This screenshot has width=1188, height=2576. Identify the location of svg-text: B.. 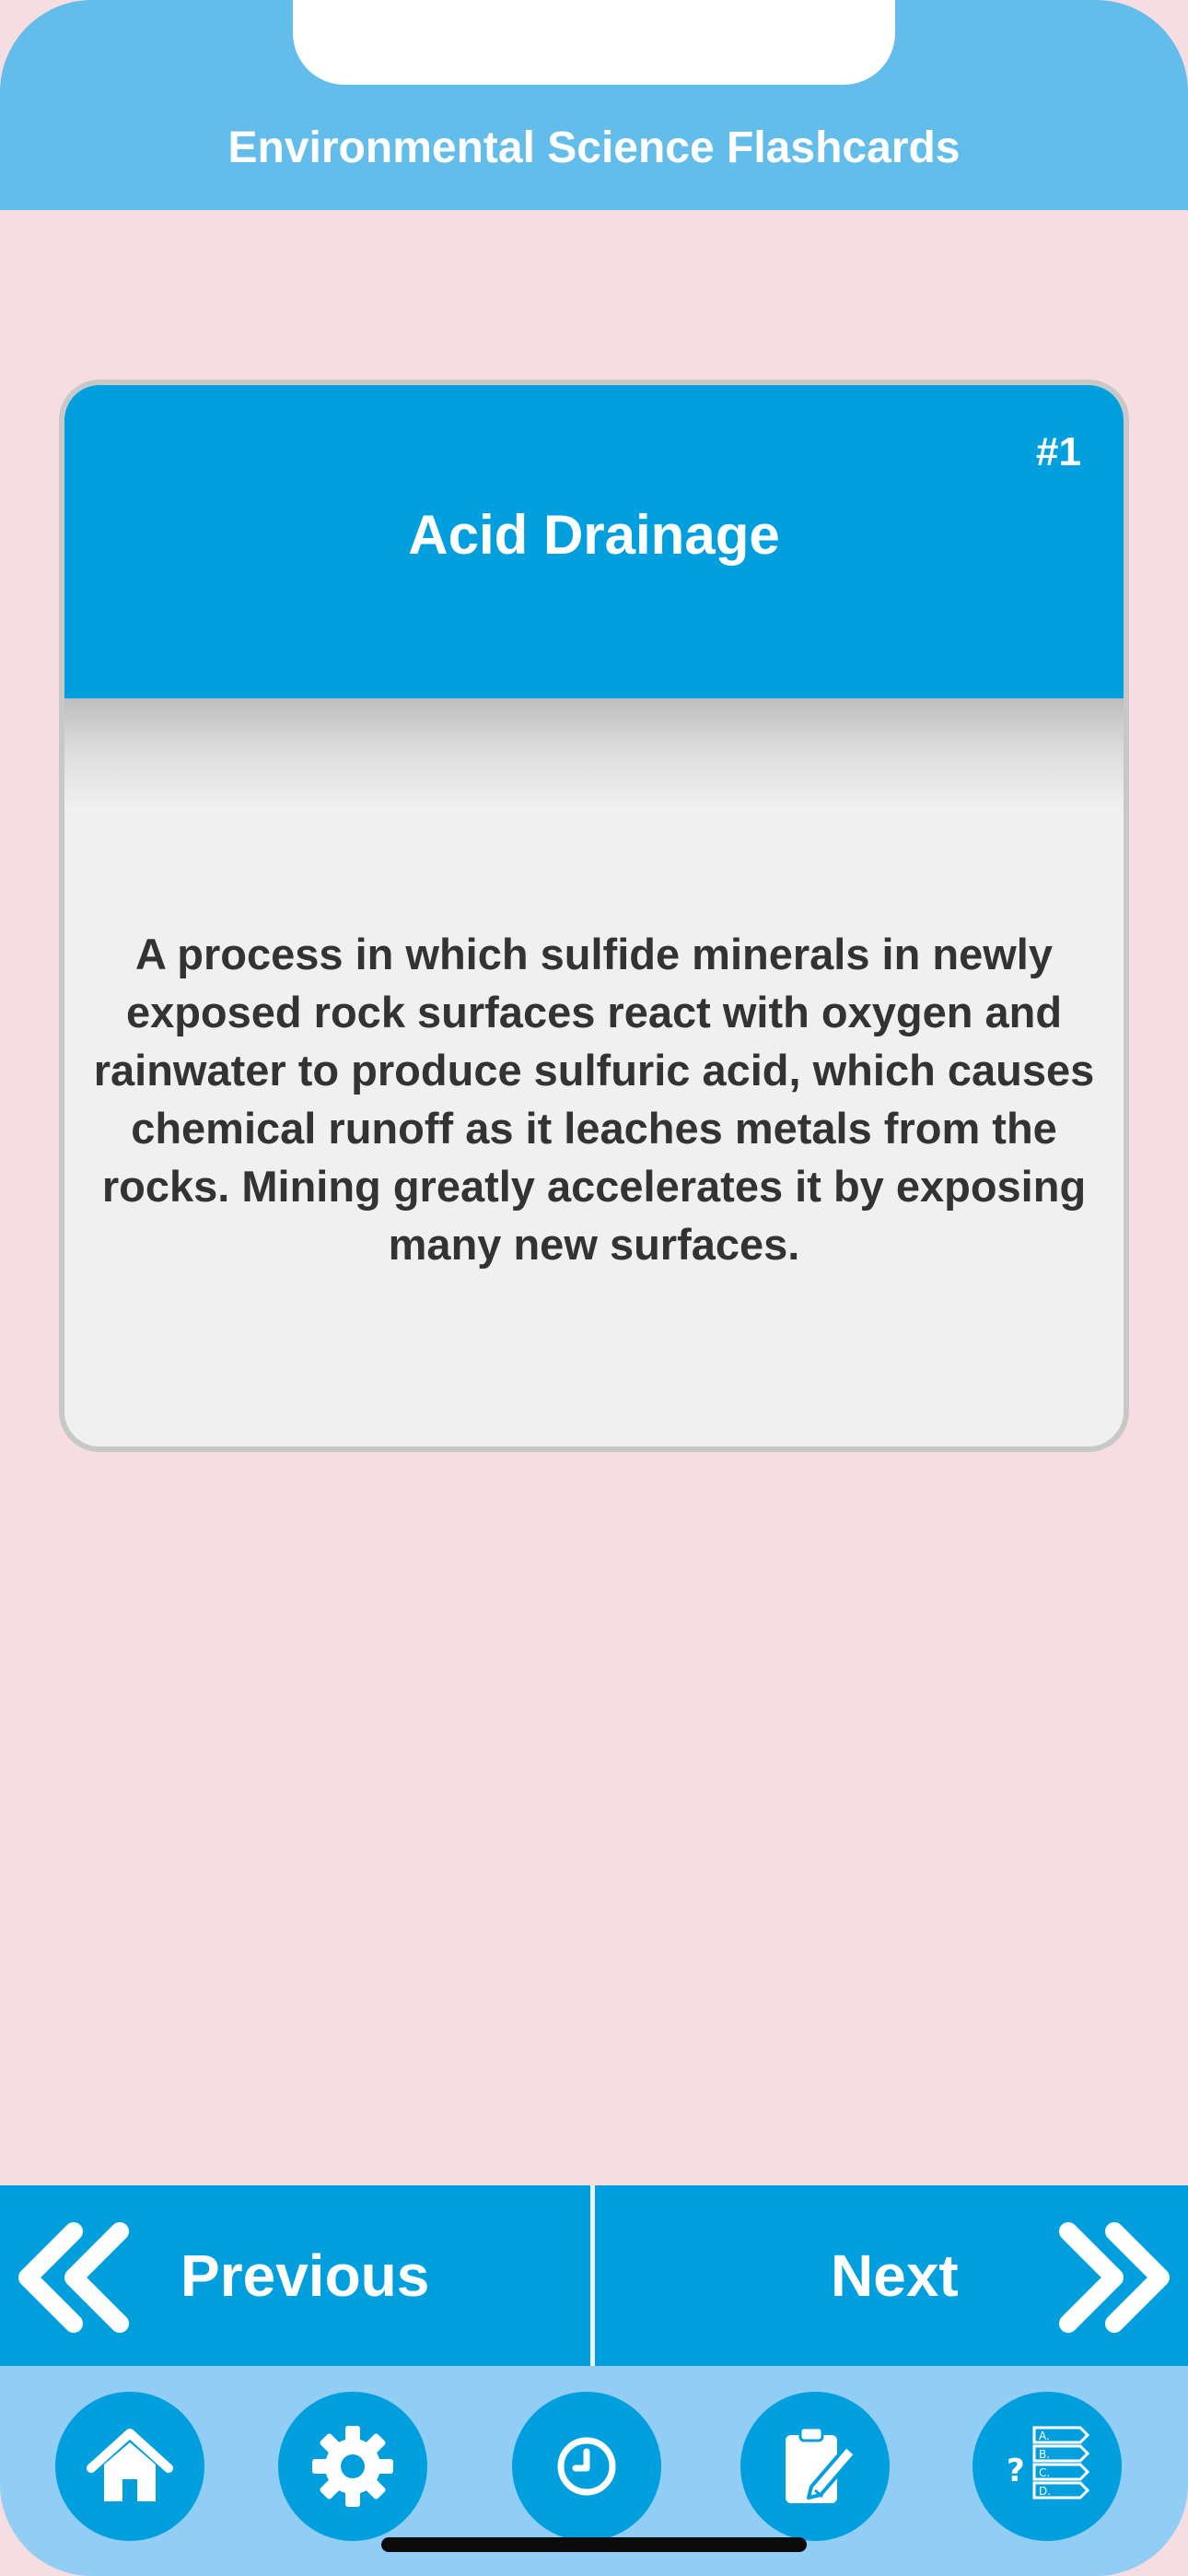
(1044, 2454).